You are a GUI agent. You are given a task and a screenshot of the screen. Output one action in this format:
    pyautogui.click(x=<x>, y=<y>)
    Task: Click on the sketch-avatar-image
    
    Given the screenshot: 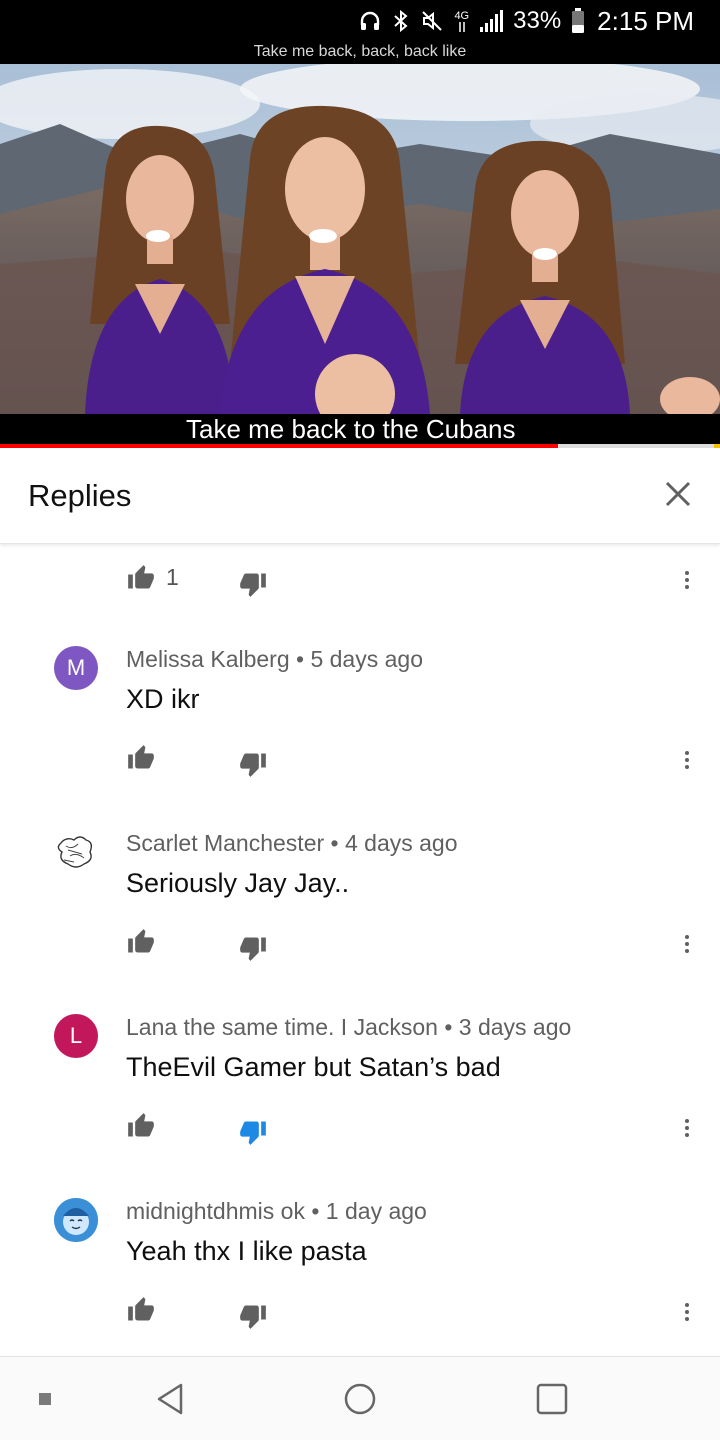 What is the action you would take?
    pyautogui.click(x=75, y=852)
    